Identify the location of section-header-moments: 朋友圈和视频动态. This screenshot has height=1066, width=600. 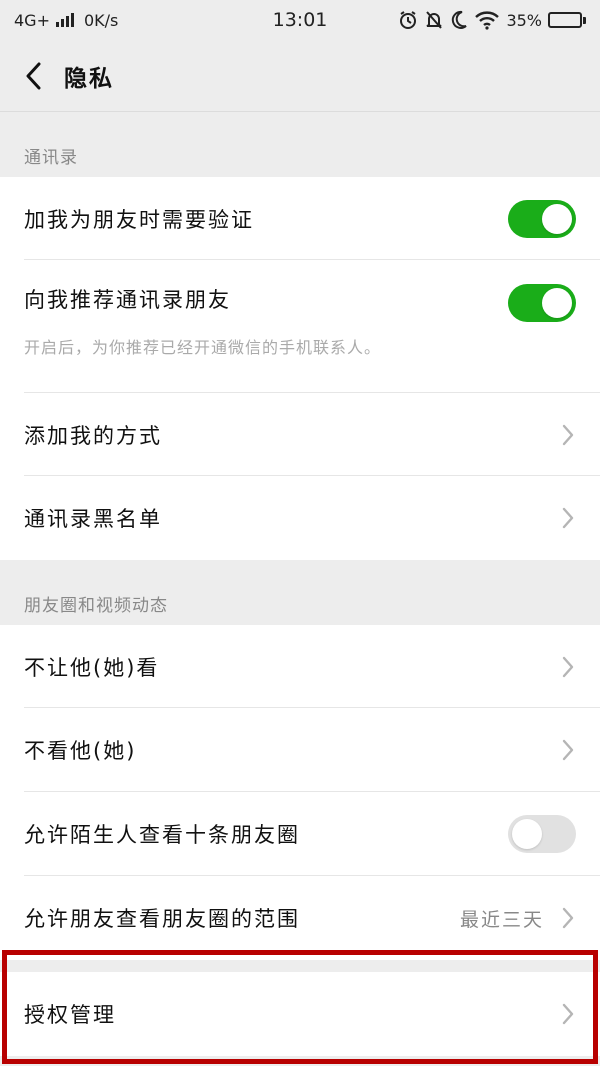
(96, 606).